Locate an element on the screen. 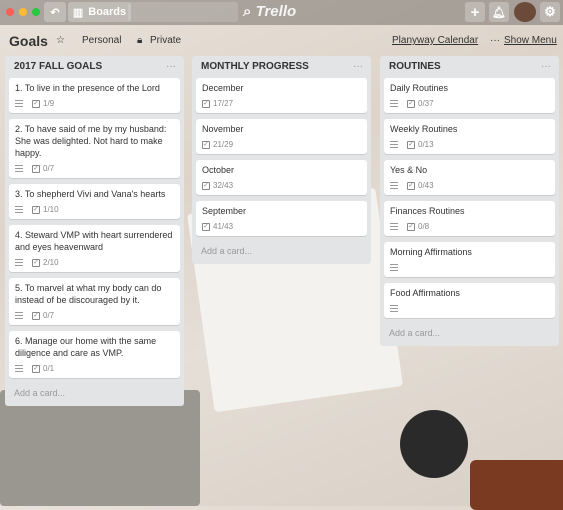  show-menu-link: Show Menu is located at coordinates (530, 40).